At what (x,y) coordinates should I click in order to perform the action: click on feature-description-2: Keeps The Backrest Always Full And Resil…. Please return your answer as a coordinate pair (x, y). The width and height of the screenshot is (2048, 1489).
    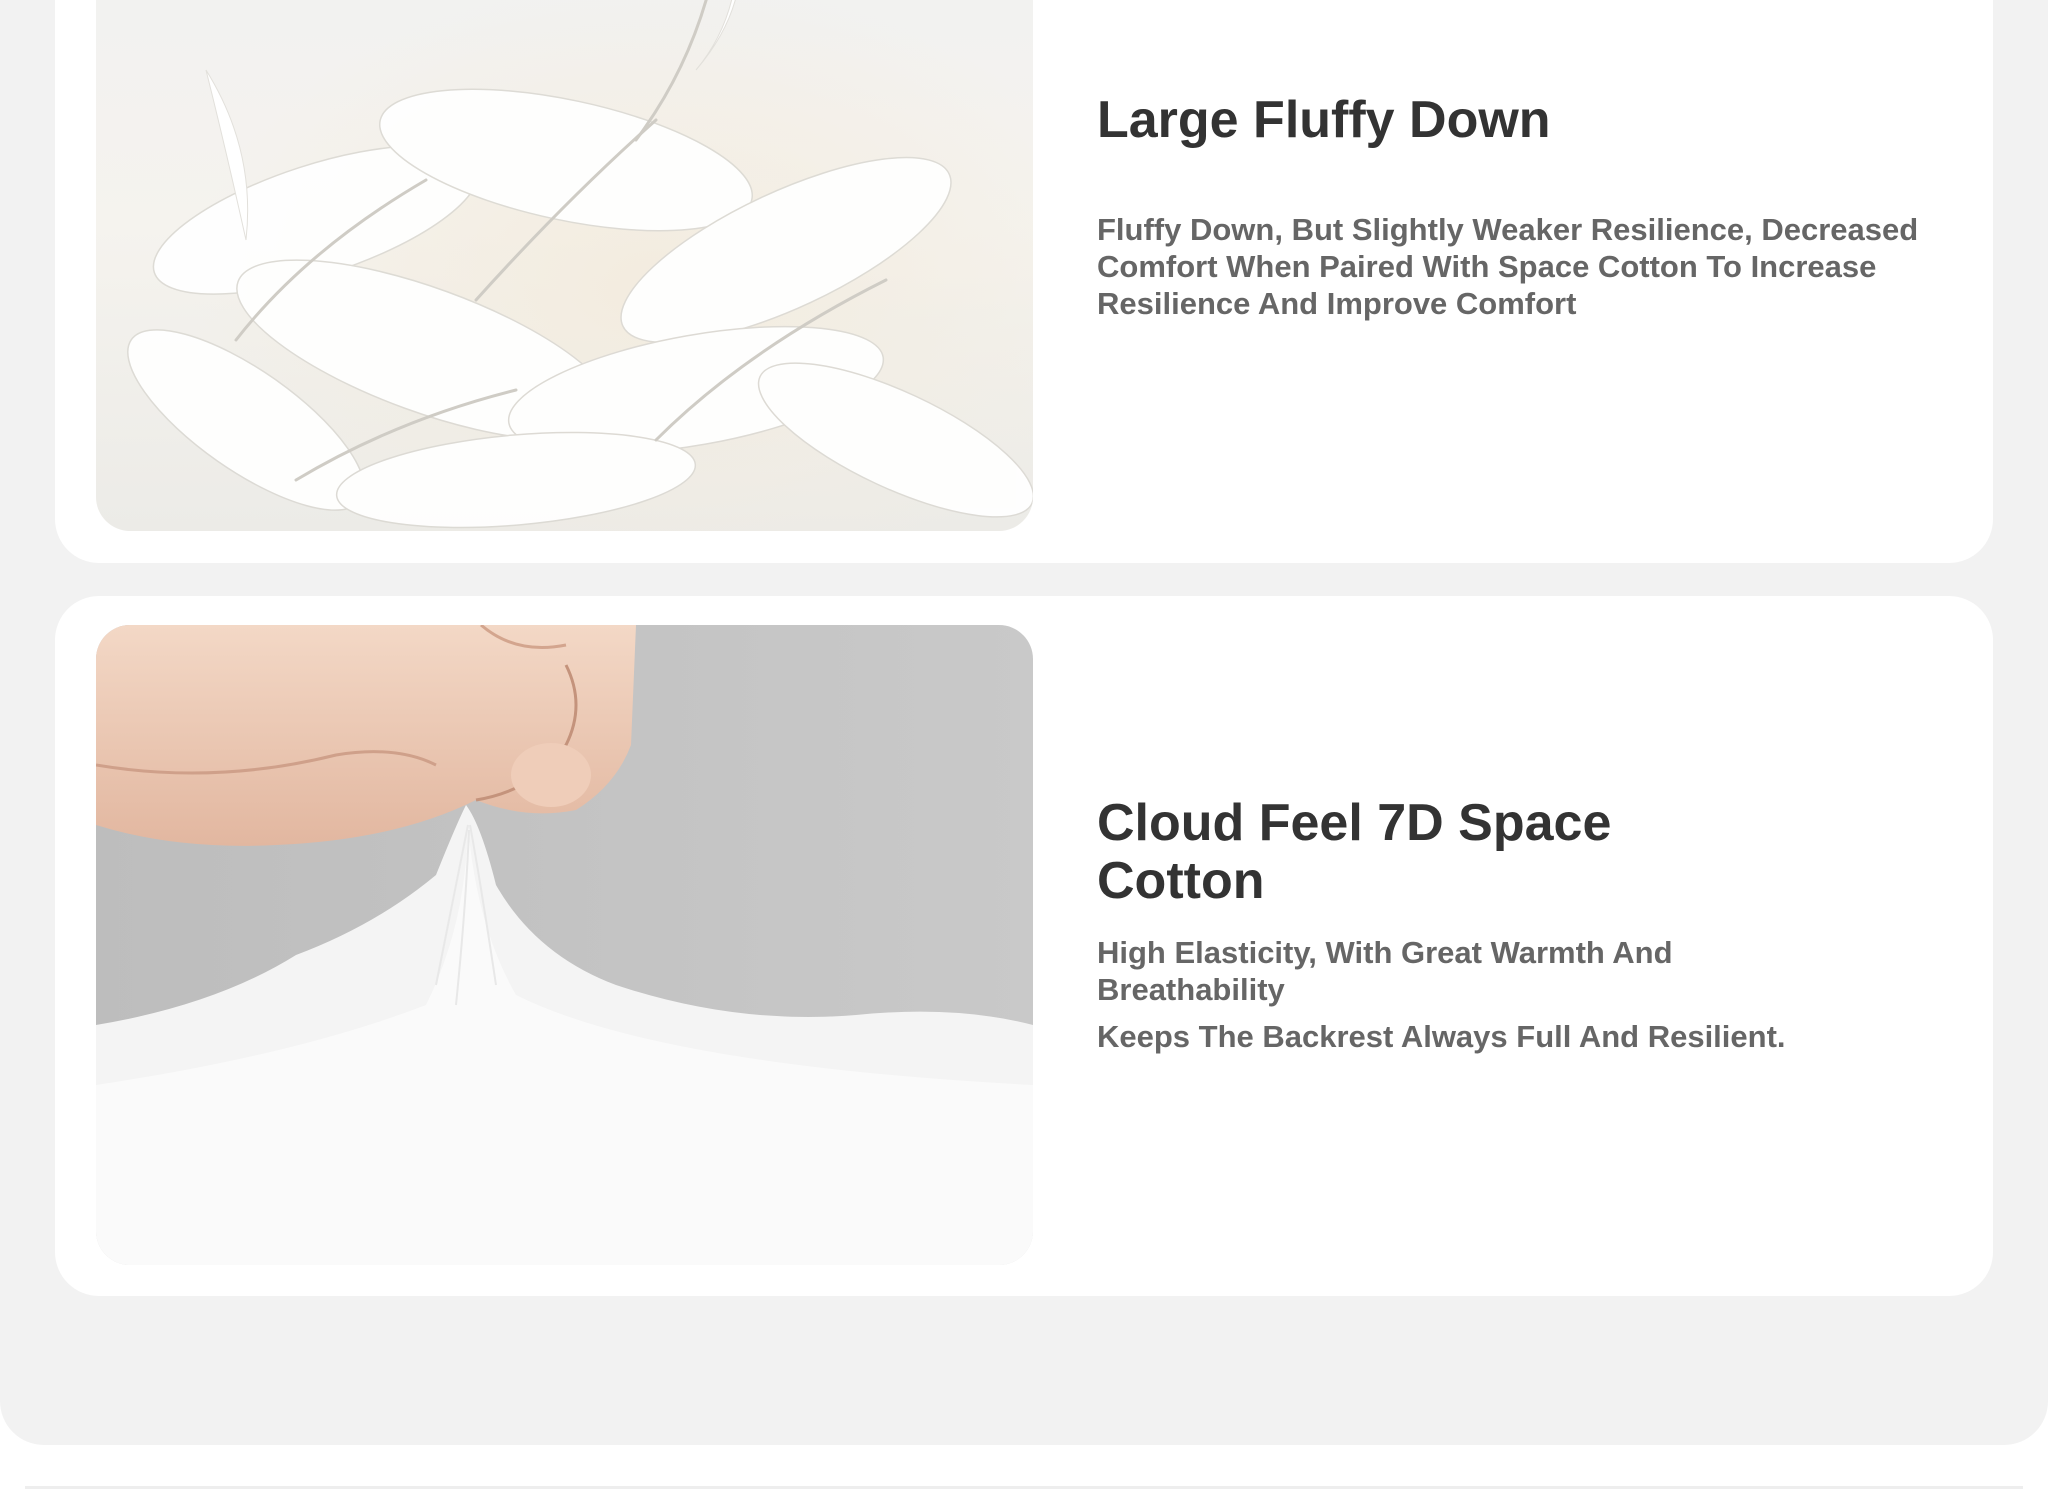
    Looking at the image, I should click on (1441, 1036).